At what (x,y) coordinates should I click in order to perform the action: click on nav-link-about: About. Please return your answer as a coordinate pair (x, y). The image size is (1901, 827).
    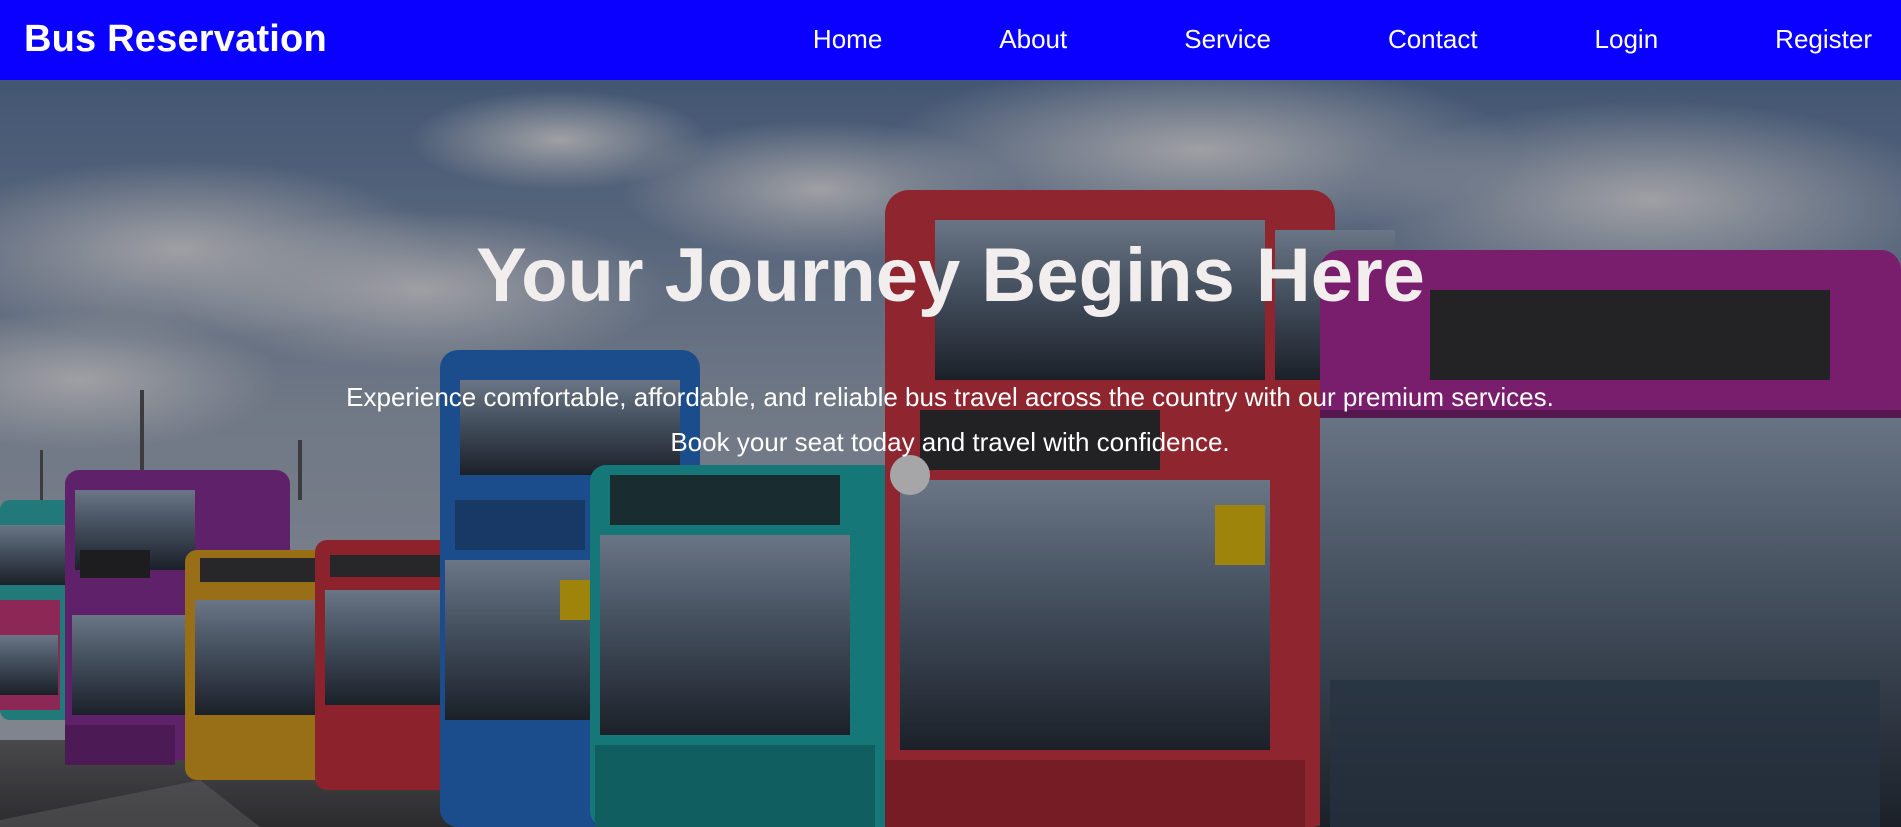
    Looking at the image, I should click on (1033, 39).